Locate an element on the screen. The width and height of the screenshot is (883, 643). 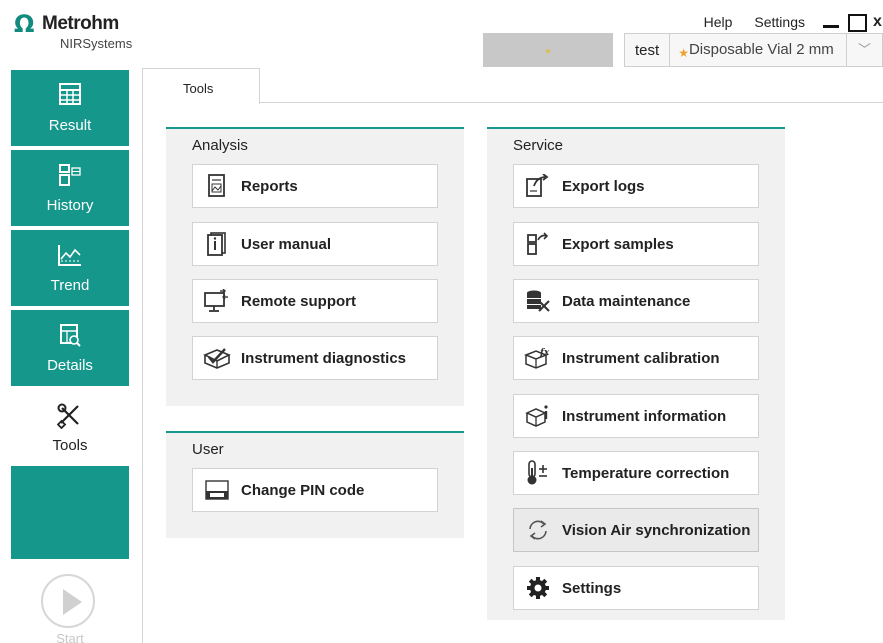
sidebar-item-label: Trend is located at coordinates (70, 286).